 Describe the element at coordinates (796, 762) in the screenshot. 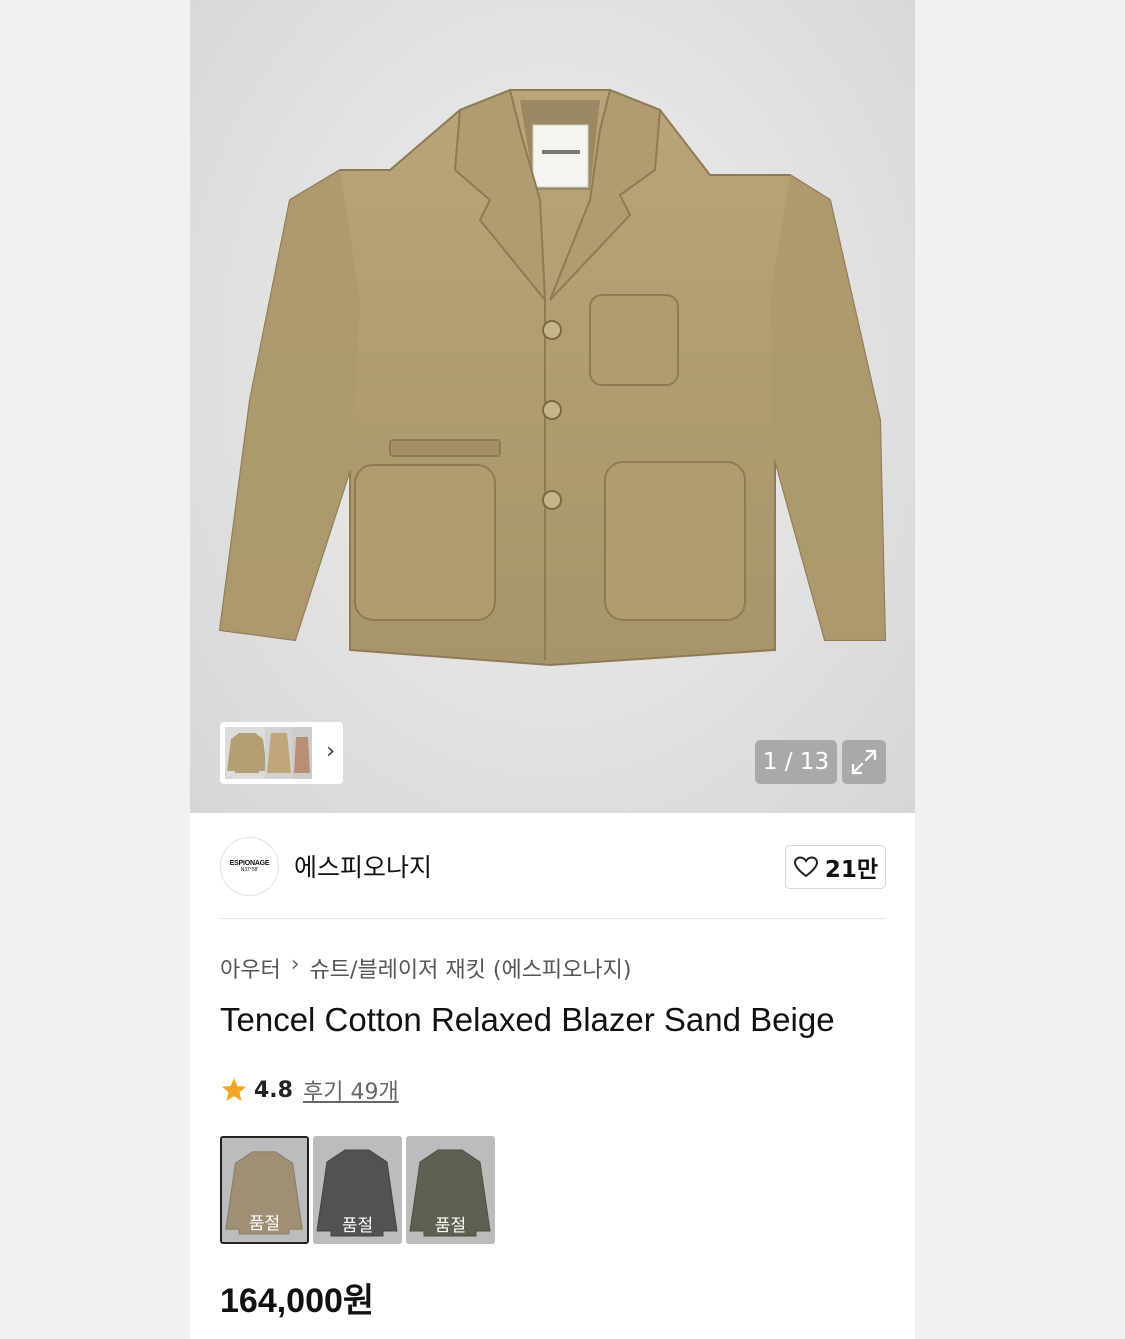

I see `image-counter: 1 / 13` at that location.